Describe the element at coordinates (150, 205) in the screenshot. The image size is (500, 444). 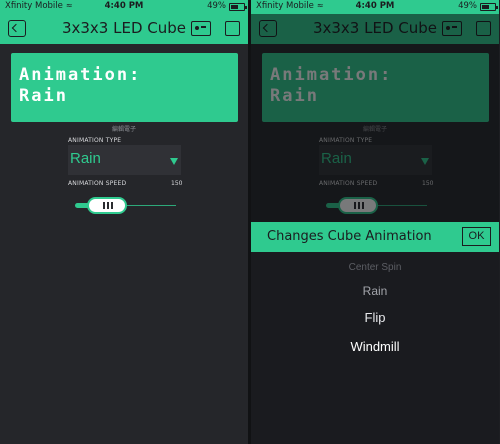
I see `slider-track` at that location.